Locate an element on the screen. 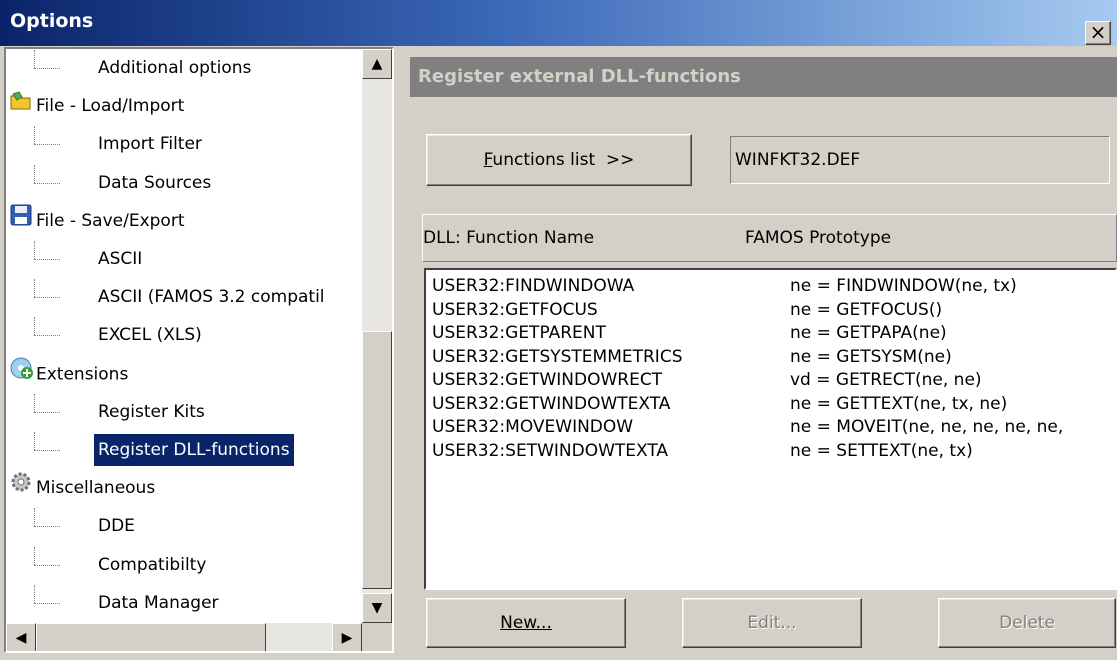 The width and height of the screenshot is (1117, 660). tree-item: DDE is located at coordinates (116, 526).